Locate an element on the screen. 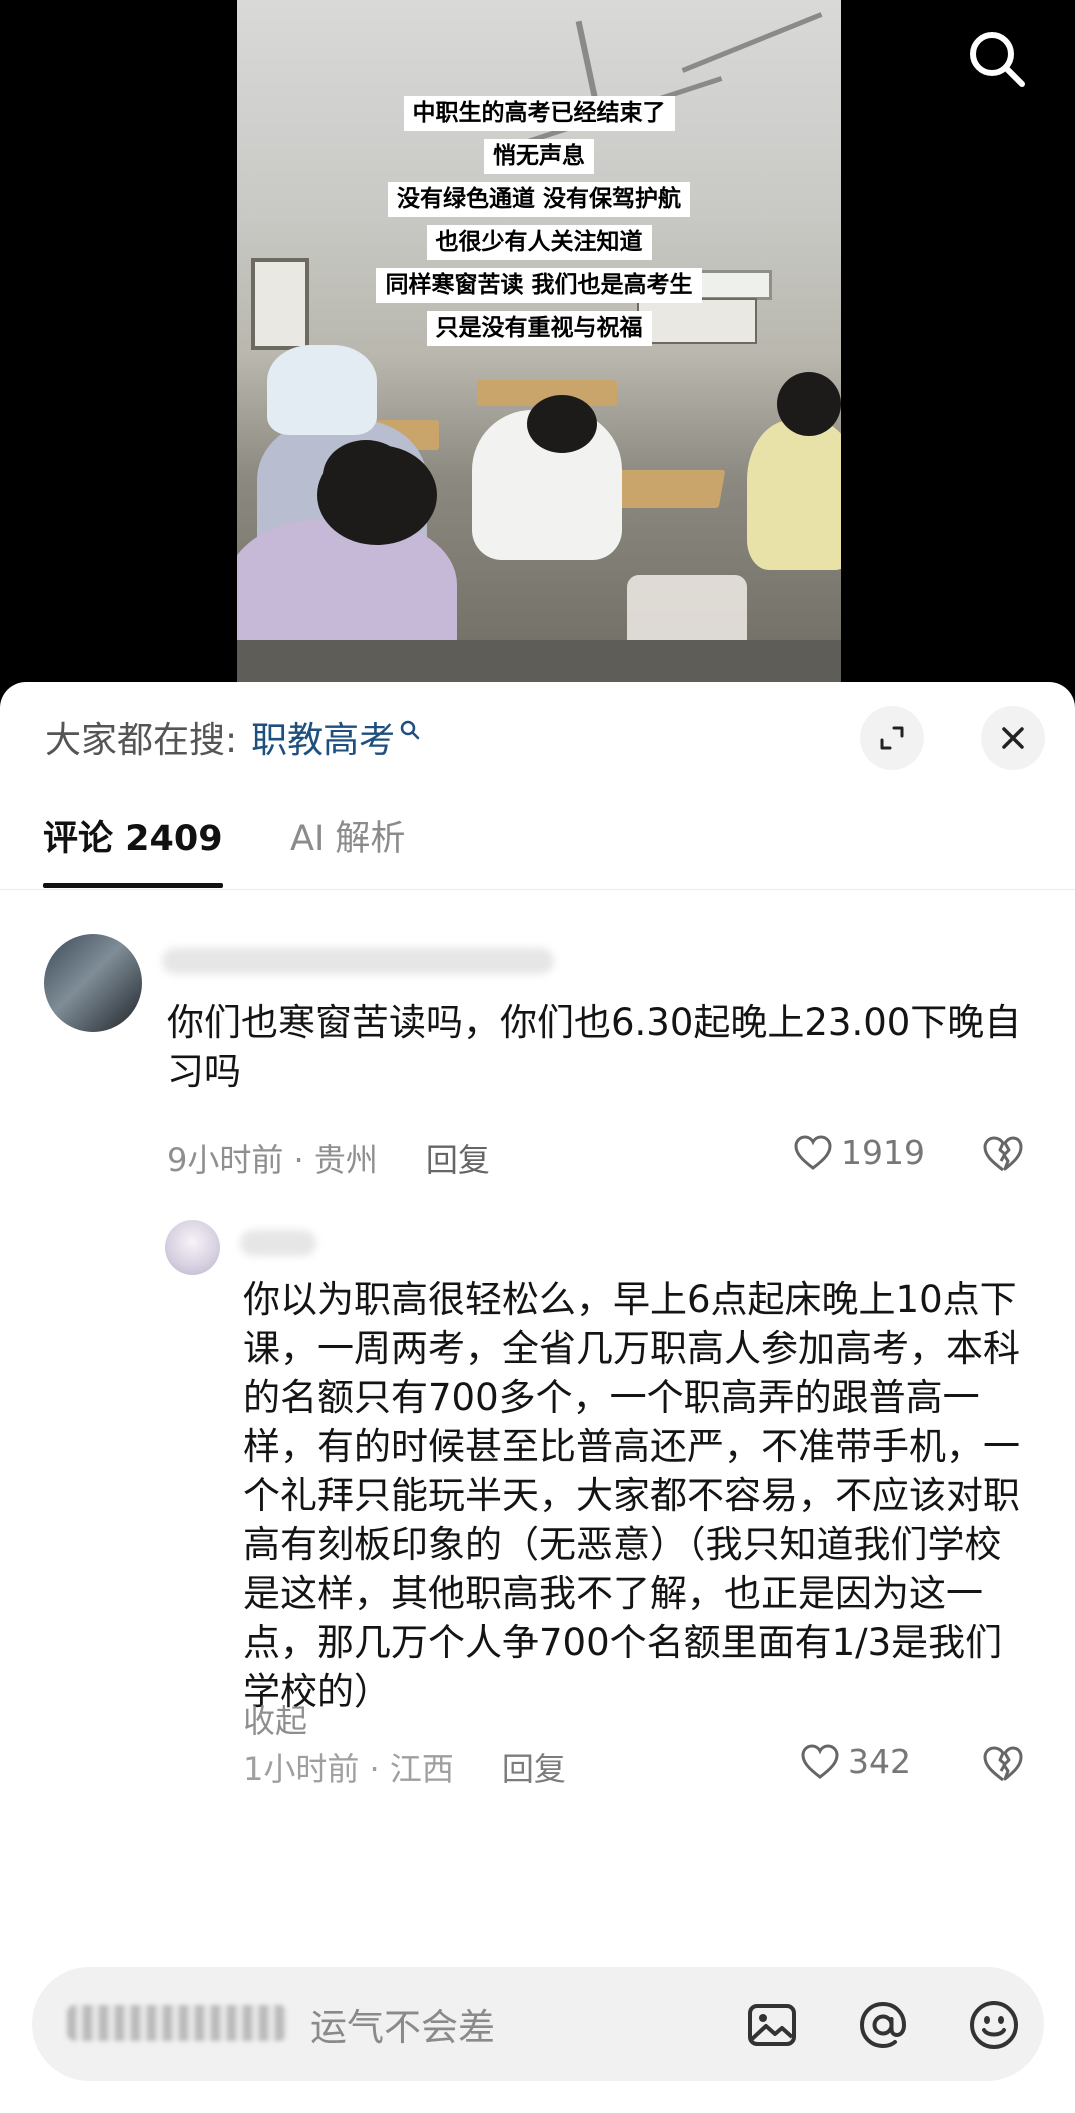  comment-meta: 9小时前 · 贵州 回复 is located at coordinates (328, 1158).